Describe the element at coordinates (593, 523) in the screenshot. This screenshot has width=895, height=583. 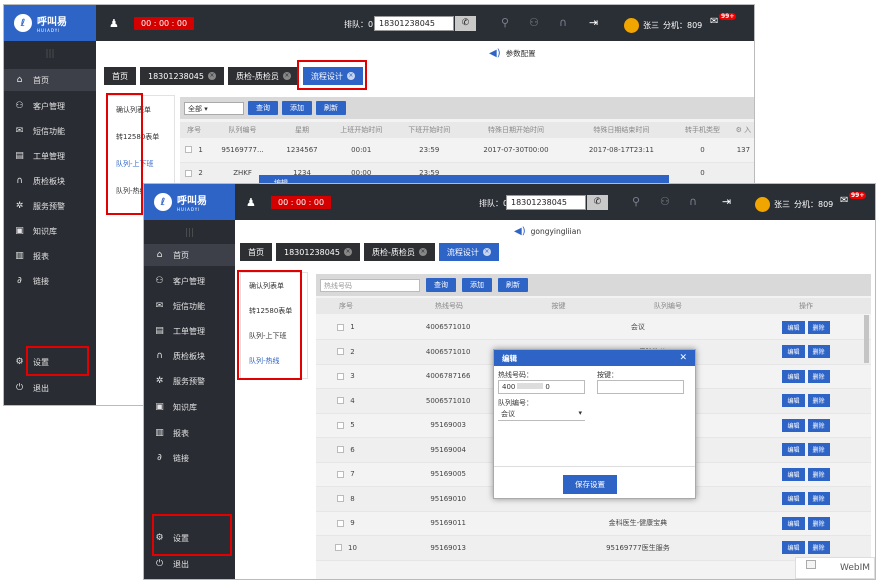
I see `table-row: 9 95169011 金科医生-健康宝典 编辑 删除` at that location.